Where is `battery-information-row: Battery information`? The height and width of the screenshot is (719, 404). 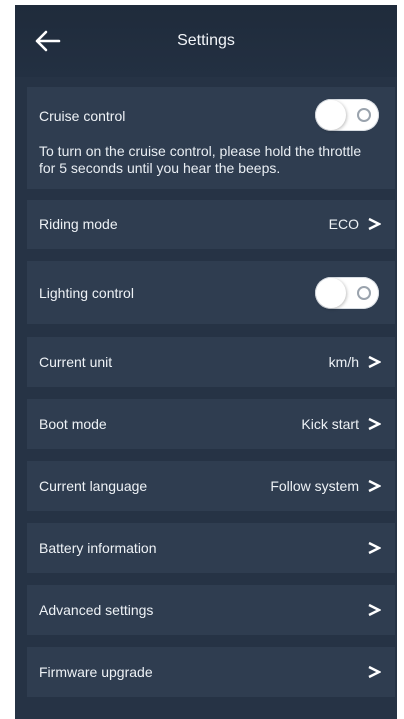 battery-information-row: Battery information is located at coordinates (211, 548).